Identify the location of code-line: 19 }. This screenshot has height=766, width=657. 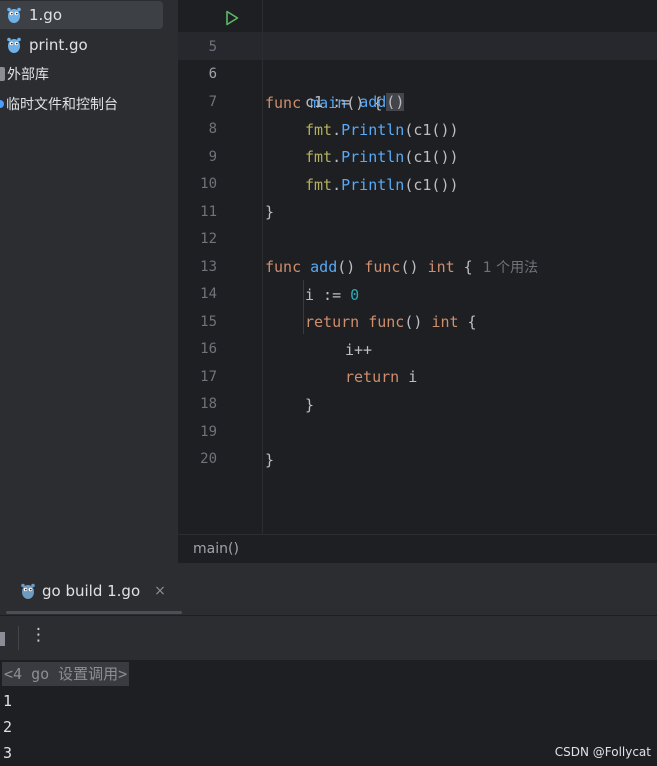
(417, 429).